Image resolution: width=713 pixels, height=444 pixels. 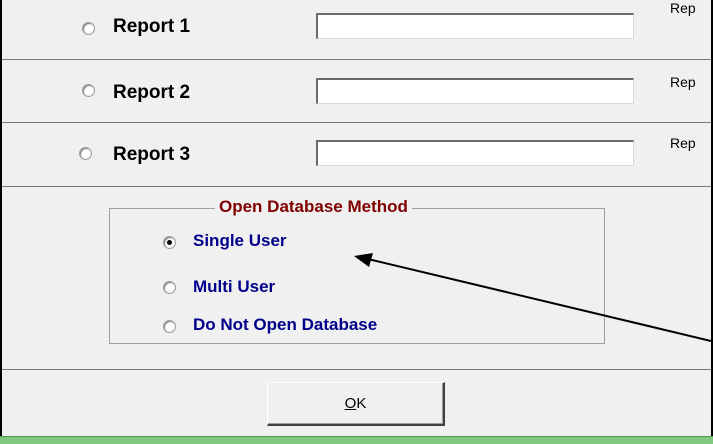 I want to click on annotation-arrow-head, so click(x=363, y=260).